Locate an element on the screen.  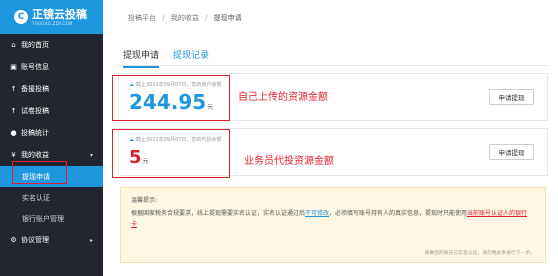
sidebar-item-agreements: ⚙ 协议管理 ▸ is located at coordinates (51, 240).